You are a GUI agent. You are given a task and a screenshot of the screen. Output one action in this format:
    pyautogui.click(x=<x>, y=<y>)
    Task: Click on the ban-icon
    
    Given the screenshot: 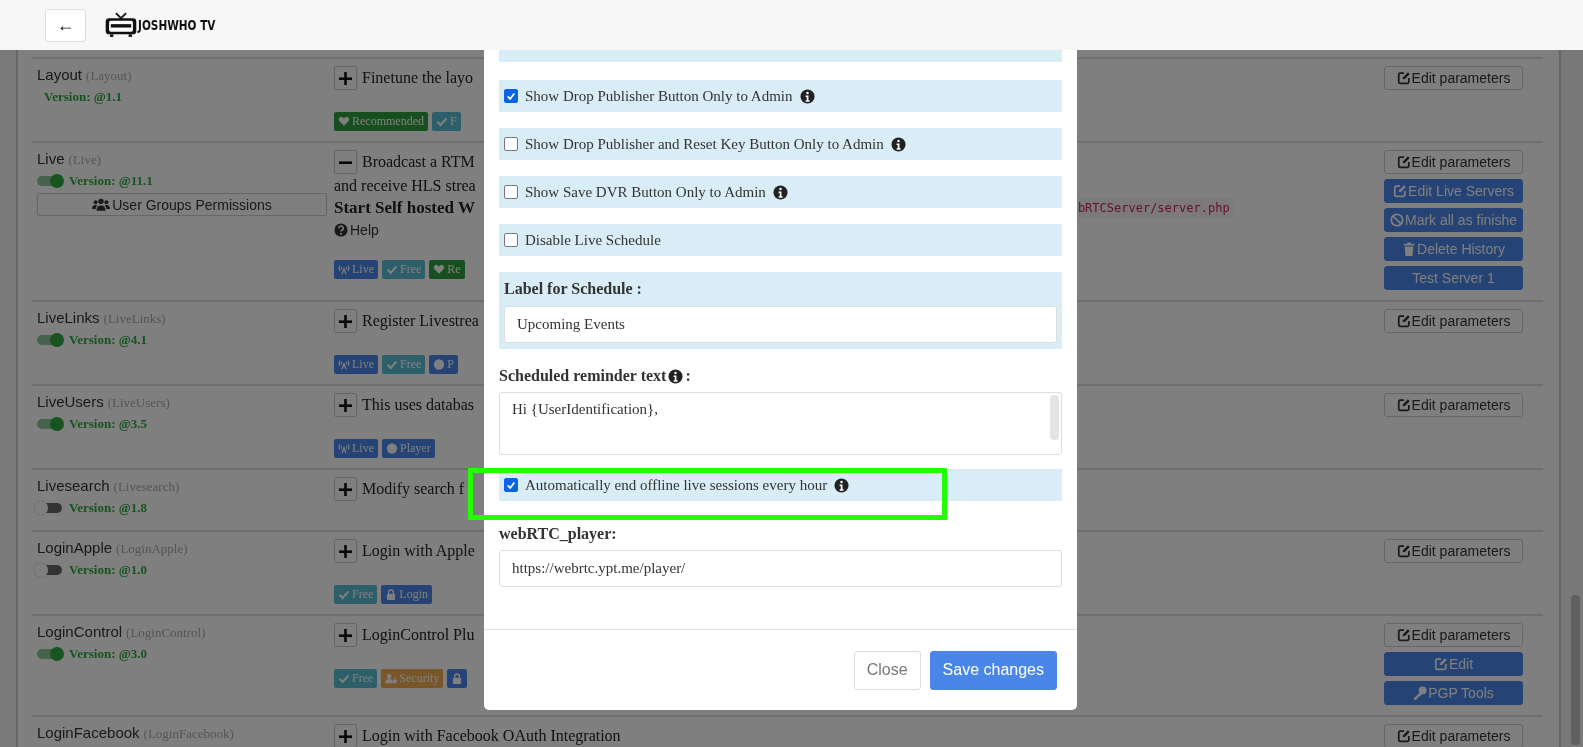 What is the action you would take?
    pyautogui.click(x=1396, y=220)
    